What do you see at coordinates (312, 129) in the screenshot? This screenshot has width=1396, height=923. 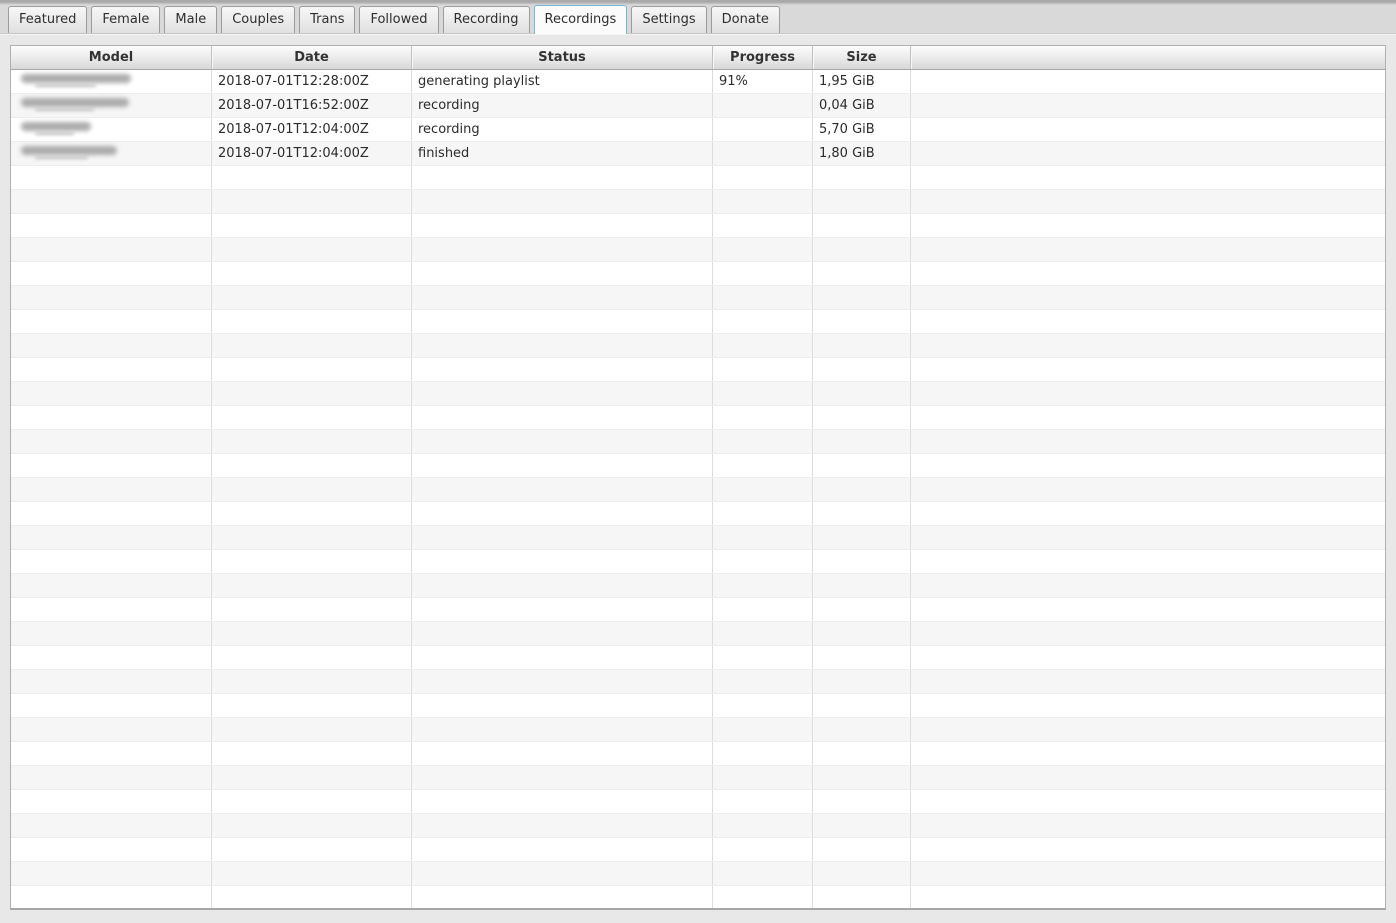 I see `date-cell: 2018-07-01T12:04:00Z` at bounding box center [312, 129].